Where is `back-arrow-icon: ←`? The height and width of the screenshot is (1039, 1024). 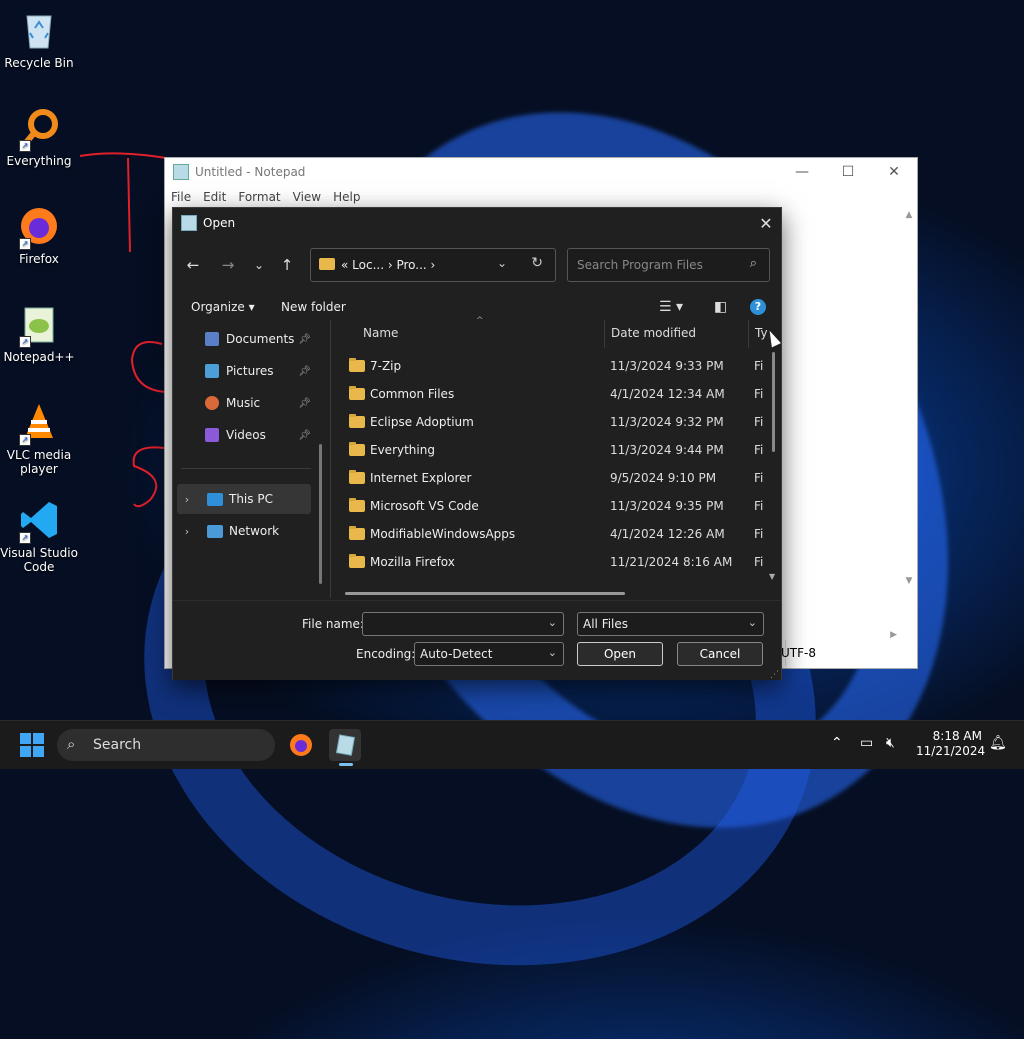 back-arrow-icon: ← is located at coordinates (193, 265).